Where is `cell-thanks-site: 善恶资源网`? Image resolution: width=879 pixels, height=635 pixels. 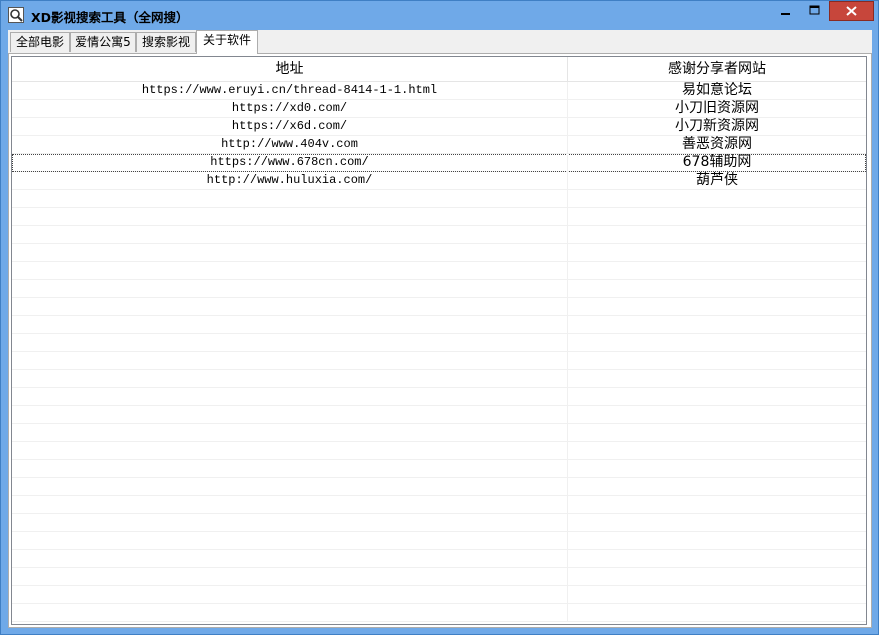 cell-thanks-site: 善恶资源网 is located at coordinates (717, 145).